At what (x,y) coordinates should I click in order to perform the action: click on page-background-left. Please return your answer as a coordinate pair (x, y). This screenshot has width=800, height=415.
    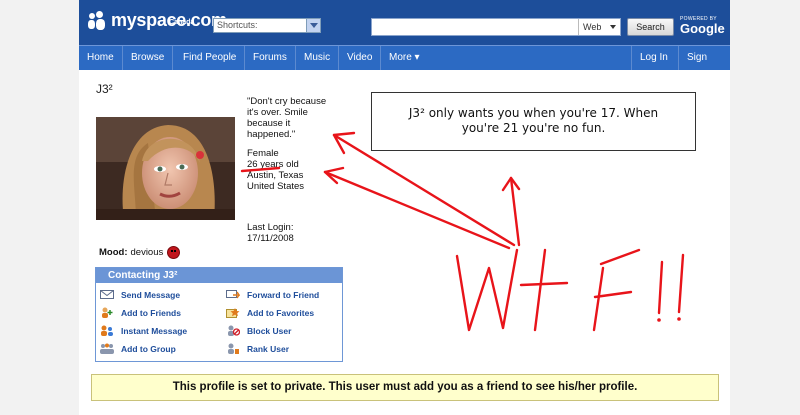
    Looking at the image, I should click on (39, 207).